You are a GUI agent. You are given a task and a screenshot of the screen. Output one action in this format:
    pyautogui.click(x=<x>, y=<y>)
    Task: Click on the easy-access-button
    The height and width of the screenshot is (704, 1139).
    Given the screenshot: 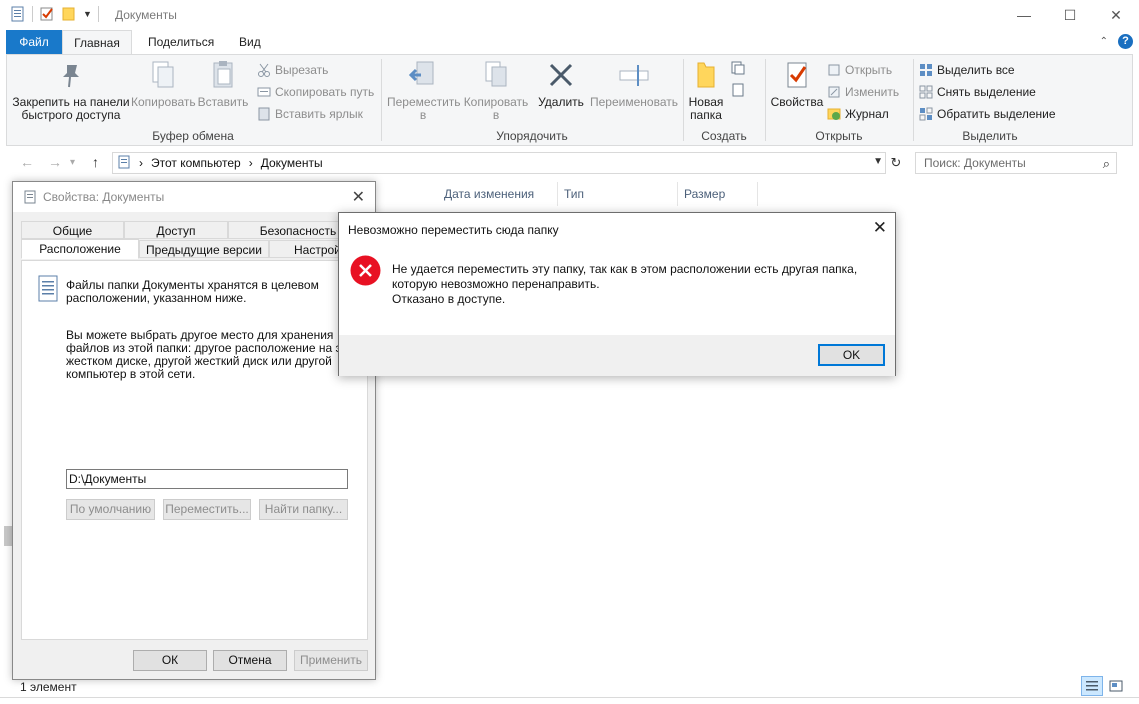 What is the action you would take?
    pyautogui.click(x=738, y=90)
    